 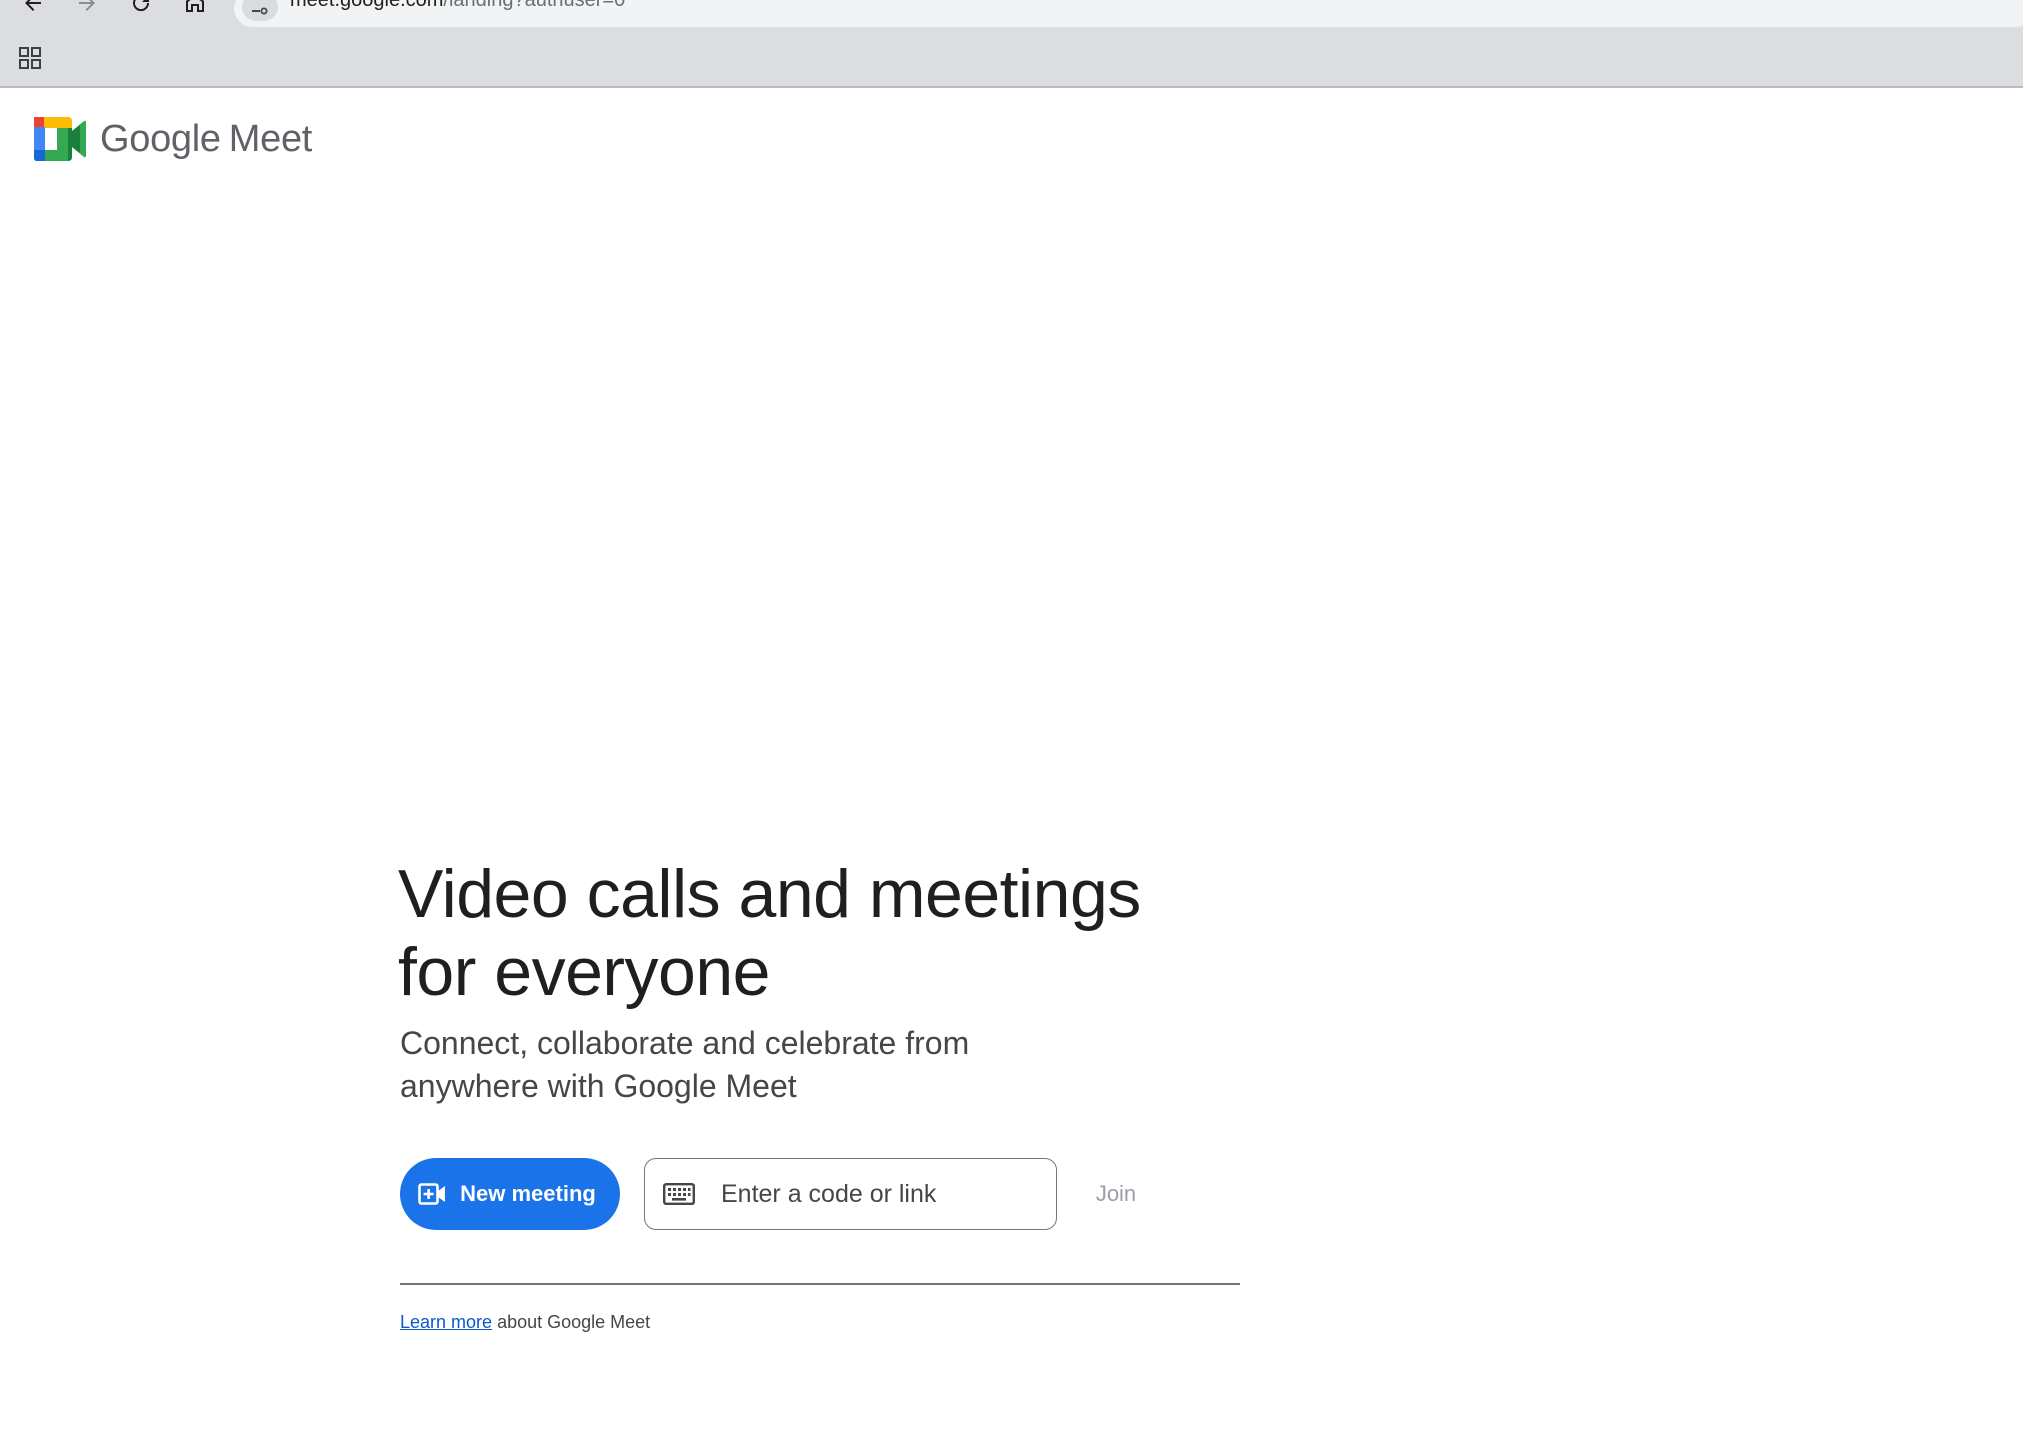 I want to click on headline-line-1: Video calls and meetings, so click(x=769, y=894).